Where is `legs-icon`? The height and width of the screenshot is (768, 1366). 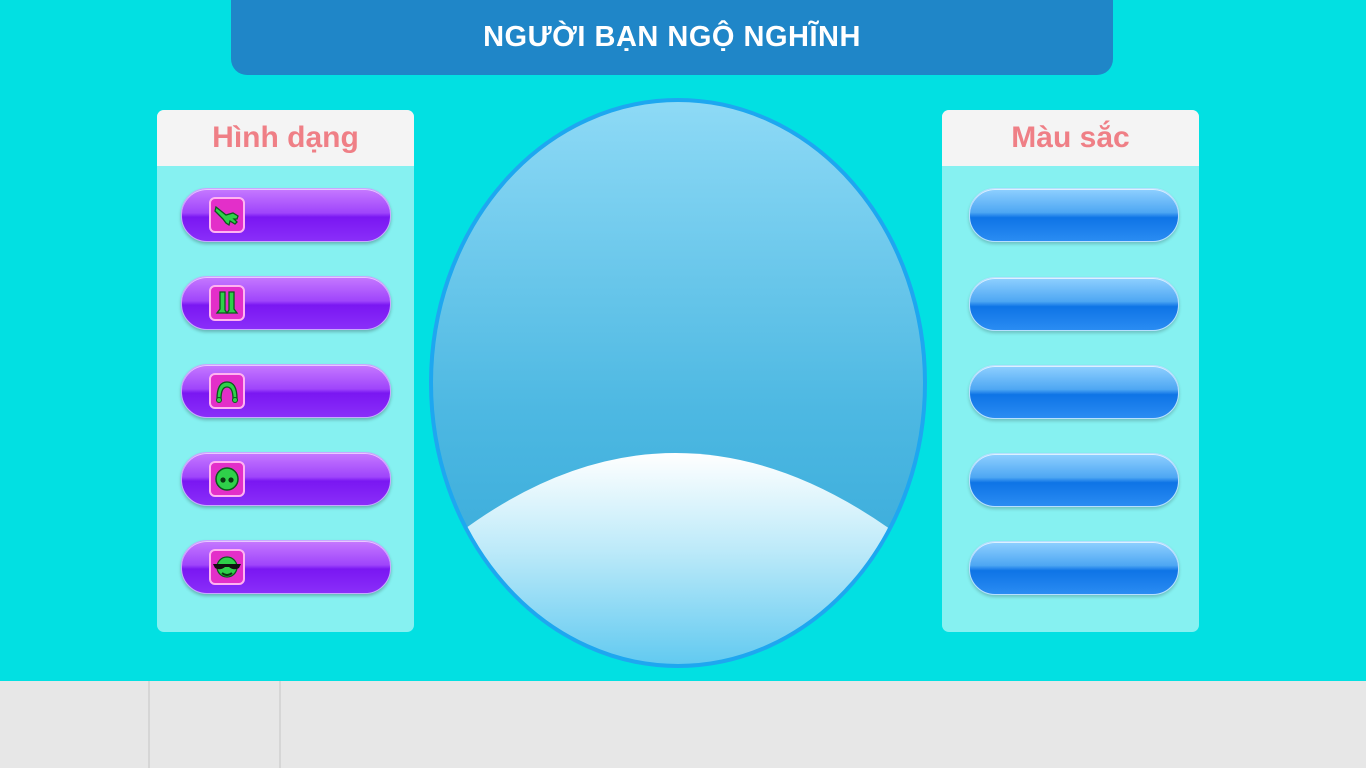 legs-icon is located at coordinates (227, 303).